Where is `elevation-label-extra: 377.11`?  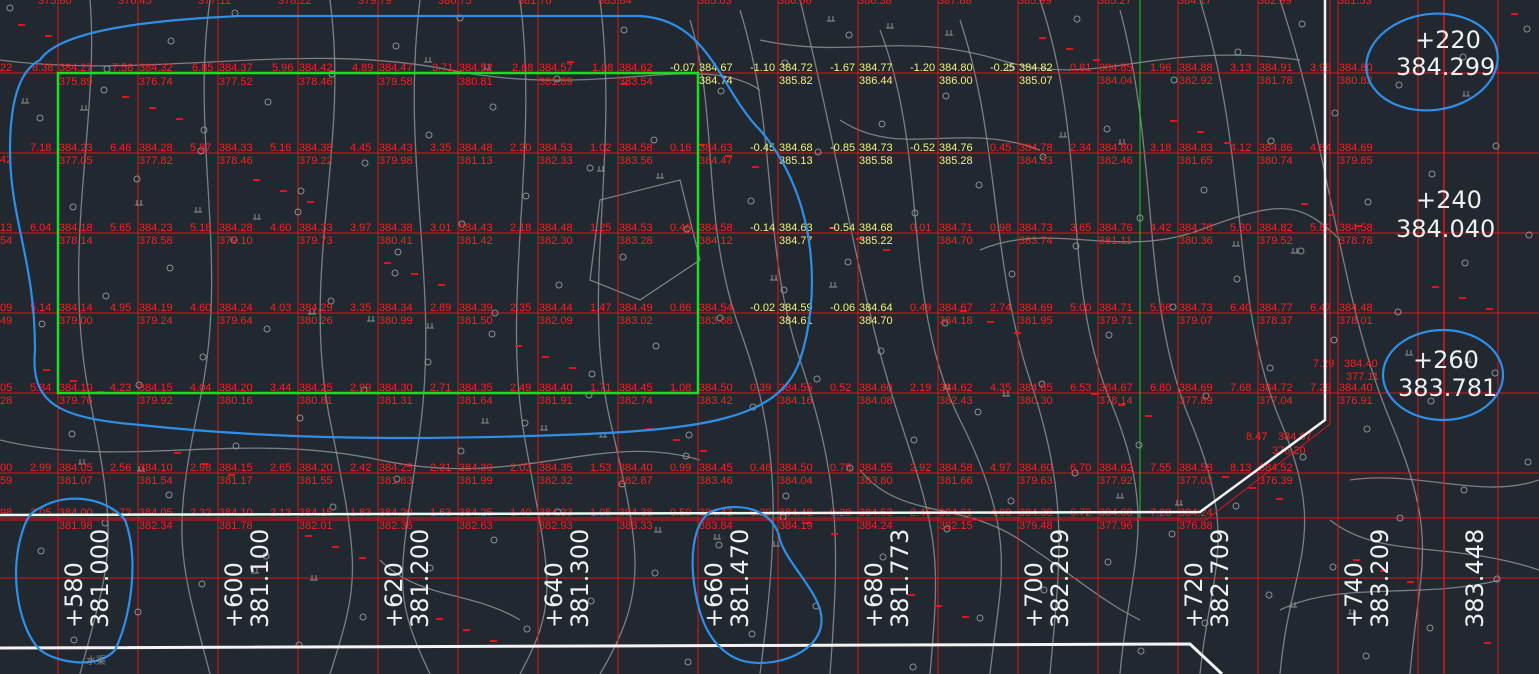
elevation-label-extra: 377.11 is located at coordinates (1362, 377).